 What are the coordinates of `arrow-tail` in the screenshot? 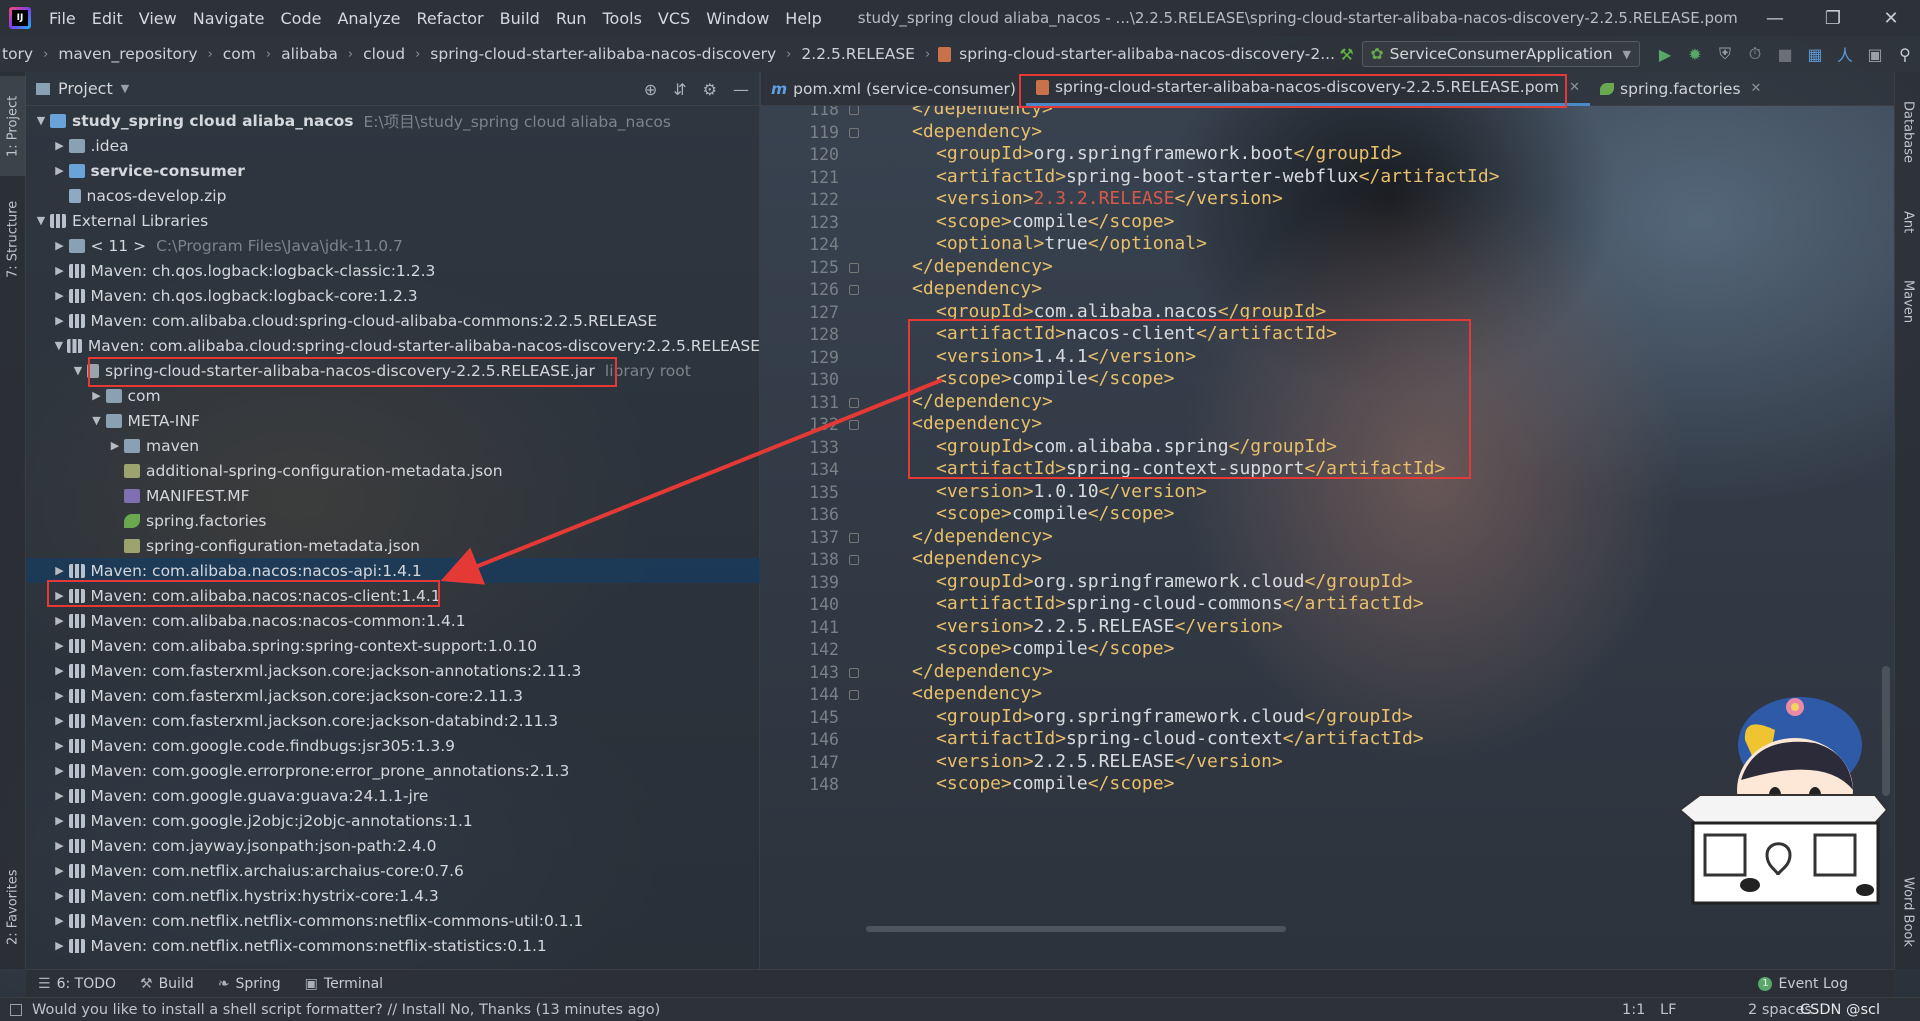 It's located at (926, 387).